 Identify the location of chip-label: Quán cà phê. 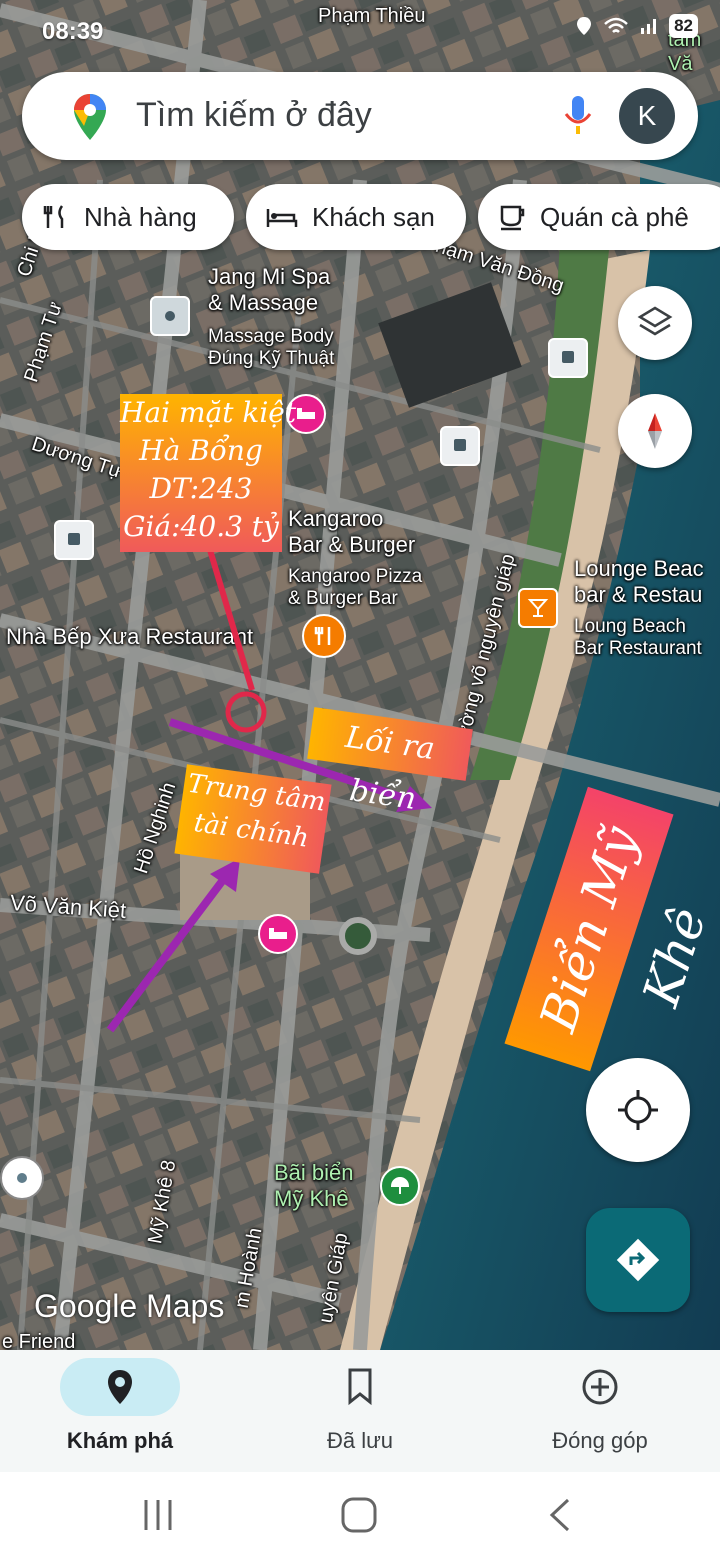
(614, 216).